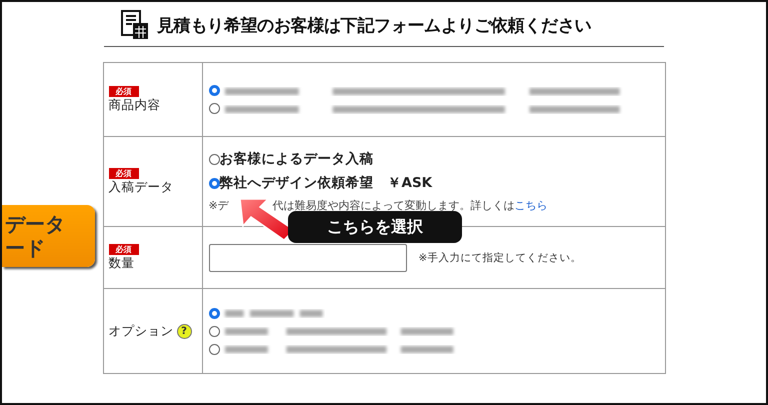  What do you see at coordinates (531, 205) in the screenshot?
I see `details-link: こちら` at bounding box center [531, 205].